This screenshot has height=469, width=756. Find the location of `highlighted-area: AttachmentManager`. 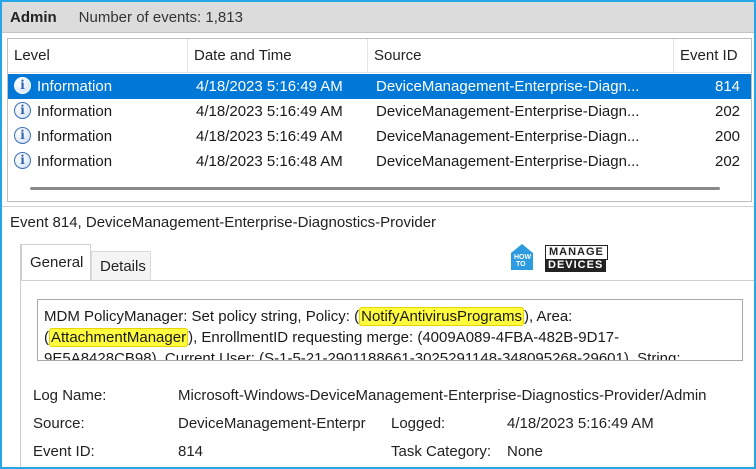

highlighted-area: AttachmentManager is located at coordinates (119, 337).